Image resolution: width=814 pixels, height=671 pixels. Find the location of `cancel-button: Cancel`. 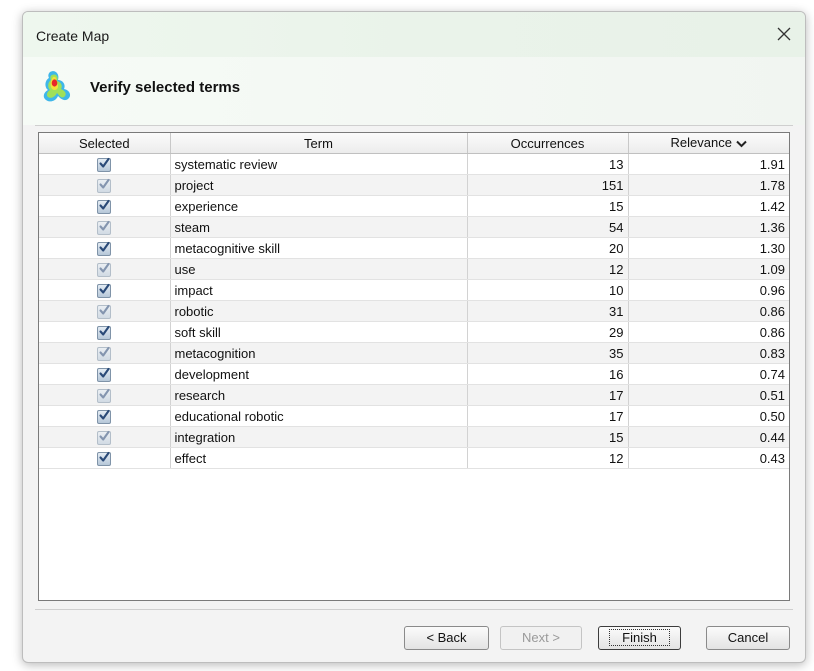

cancel-button: Cancel is located at coordinates (748, 638).